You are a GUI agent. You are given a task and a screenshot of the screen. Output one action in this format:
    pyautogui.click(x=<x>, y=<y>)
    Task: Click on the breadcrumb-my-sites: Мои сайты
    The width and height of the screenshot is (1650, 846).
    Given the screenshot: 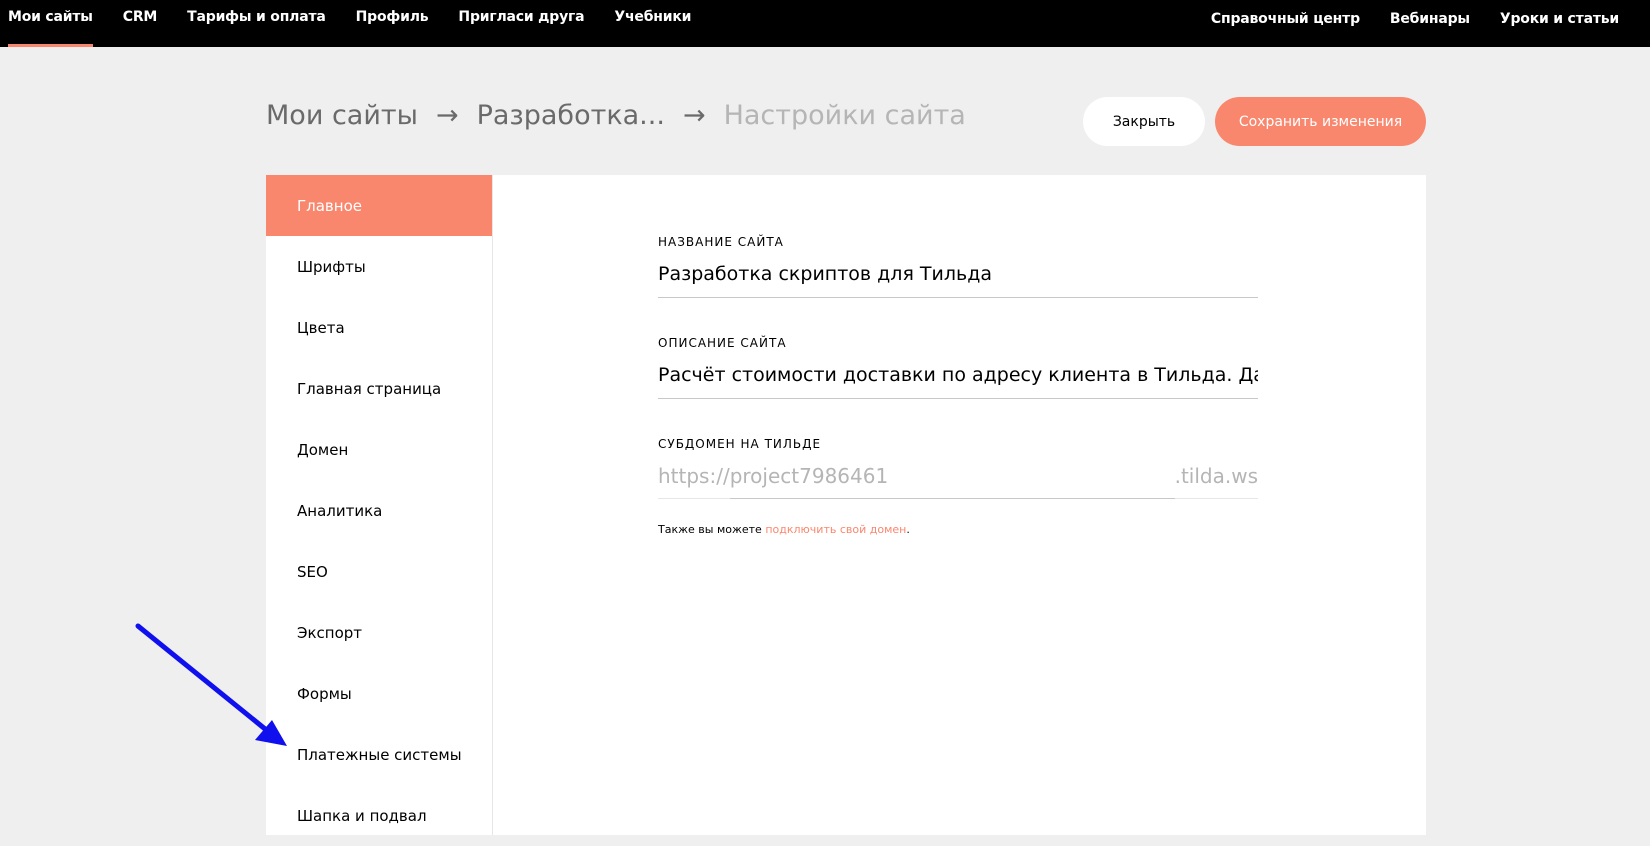 What is the action you would take?
    pyautogui.click(x=342, y=115)
    